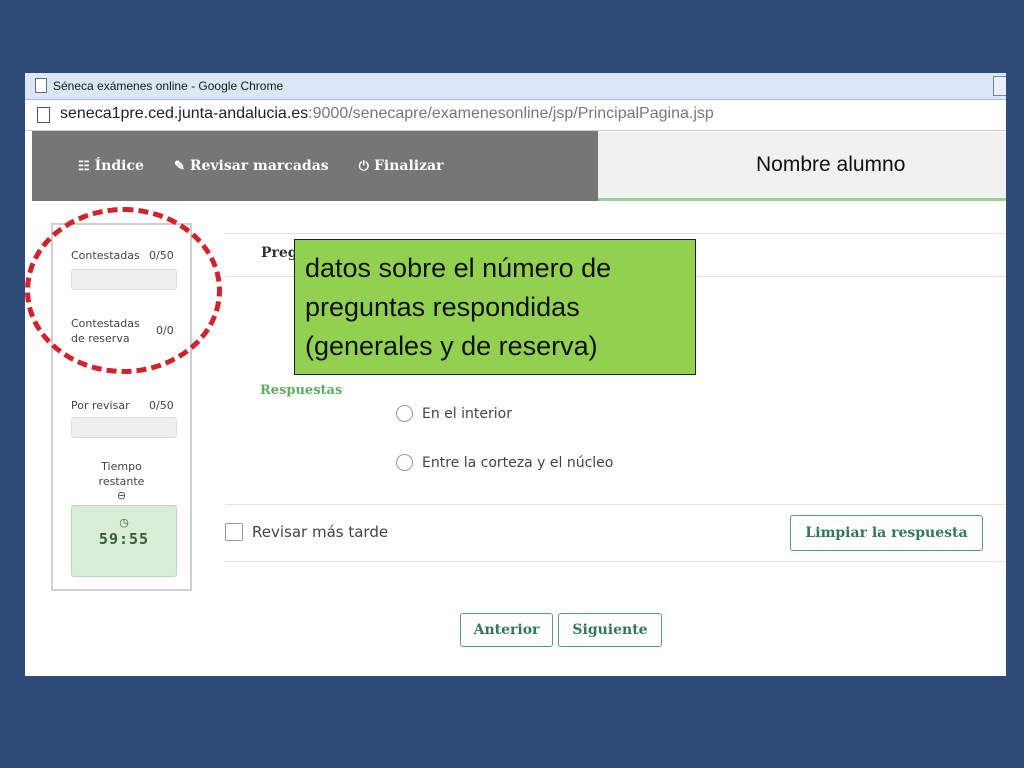 The height and width of the screenshot is (768, 1024). I want to click on menu-index: ☷ Índice, so click(111, 166).